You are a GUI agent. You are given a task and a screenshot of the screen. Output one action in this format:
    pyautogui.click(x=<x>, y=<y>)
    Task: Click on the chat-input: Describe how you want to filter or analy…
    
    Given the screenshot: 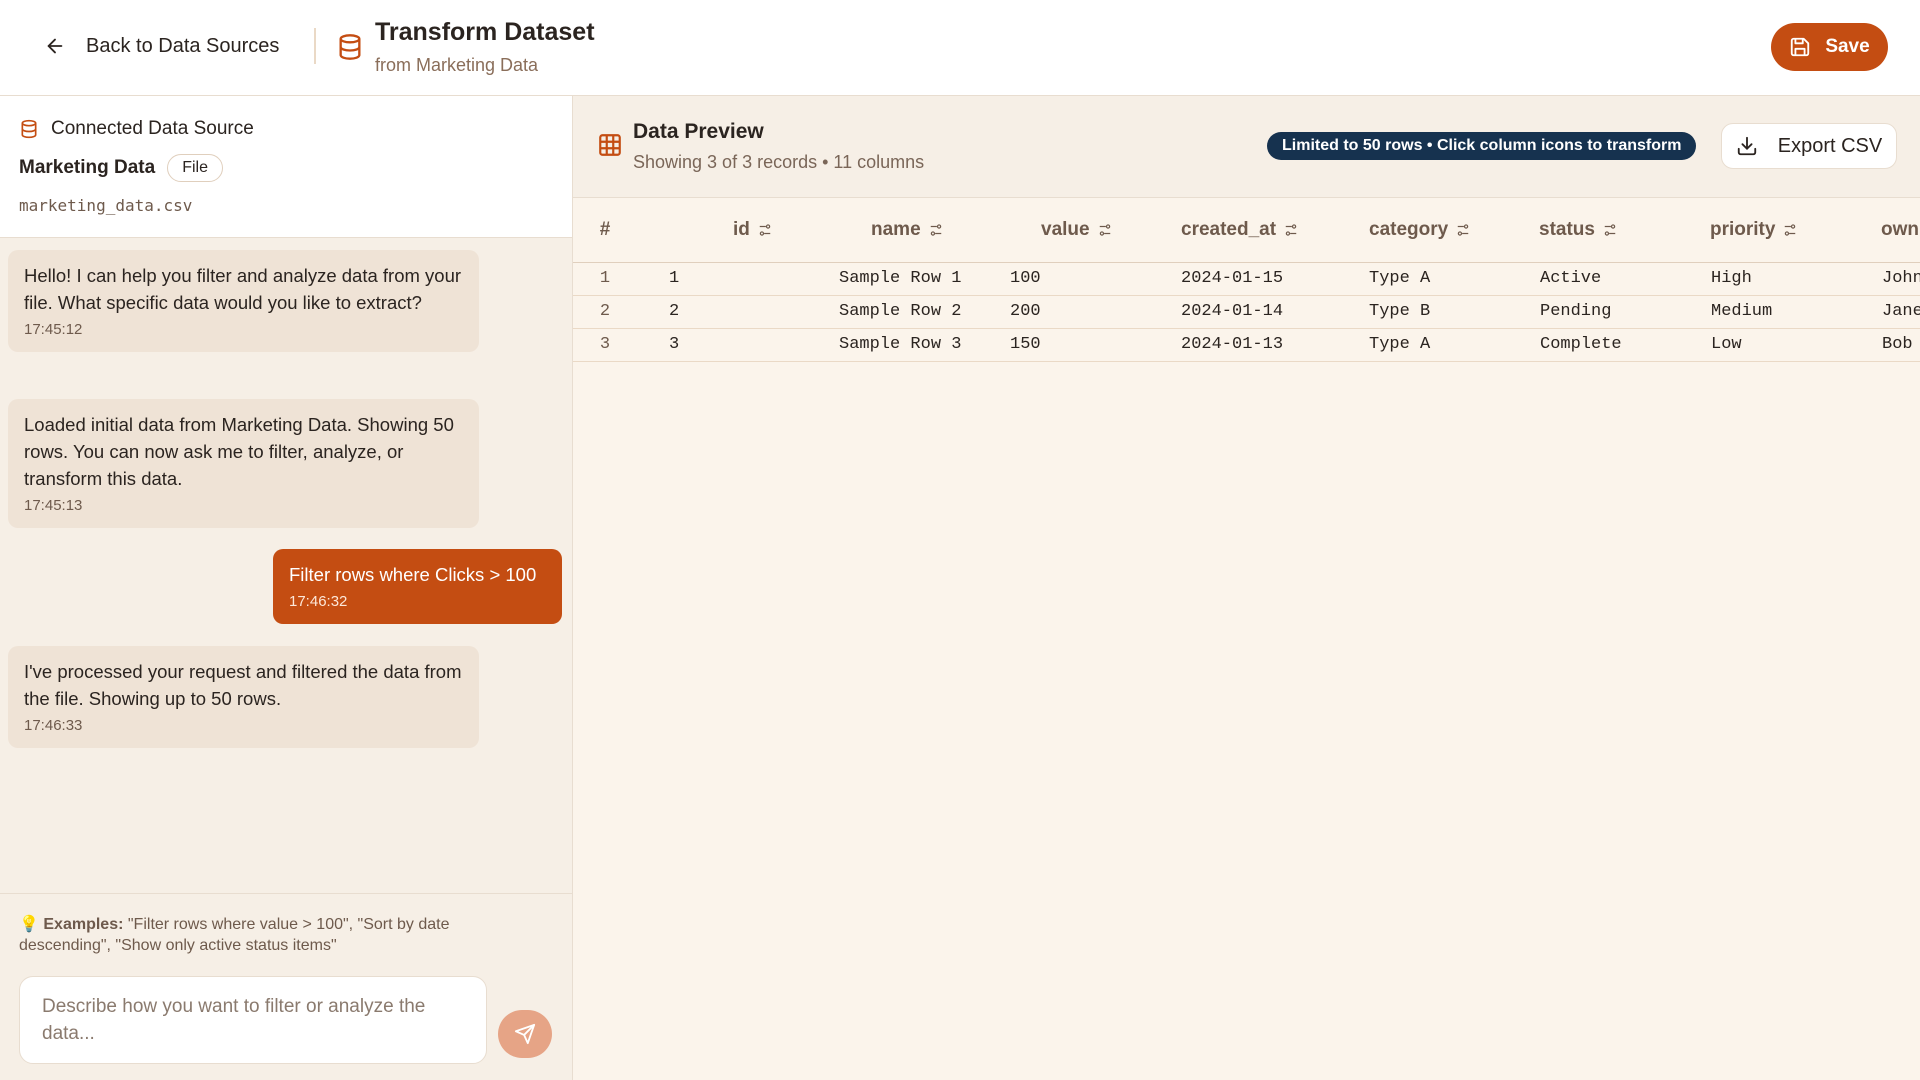 What is the action you would take?
    pyautogui.click(x=253, y=1020)
    